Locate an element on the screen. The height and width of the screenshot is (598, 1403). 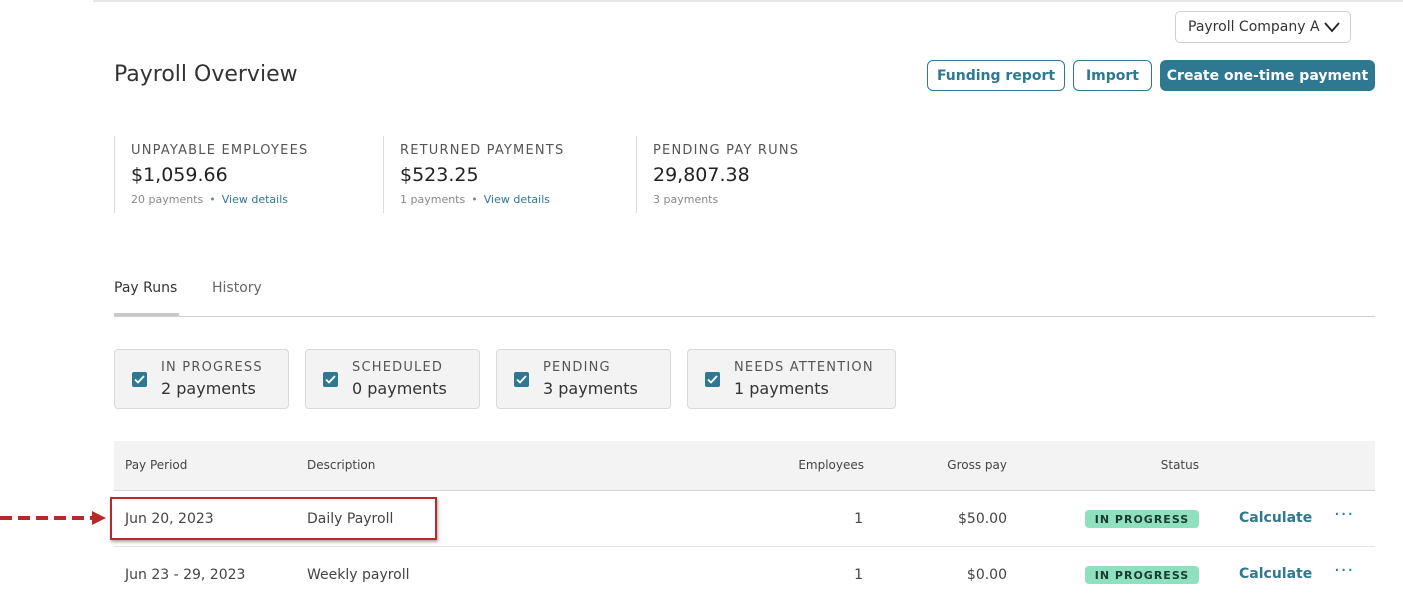
cell-gross-pay: $50.00 is located at coordinates (982, 519).